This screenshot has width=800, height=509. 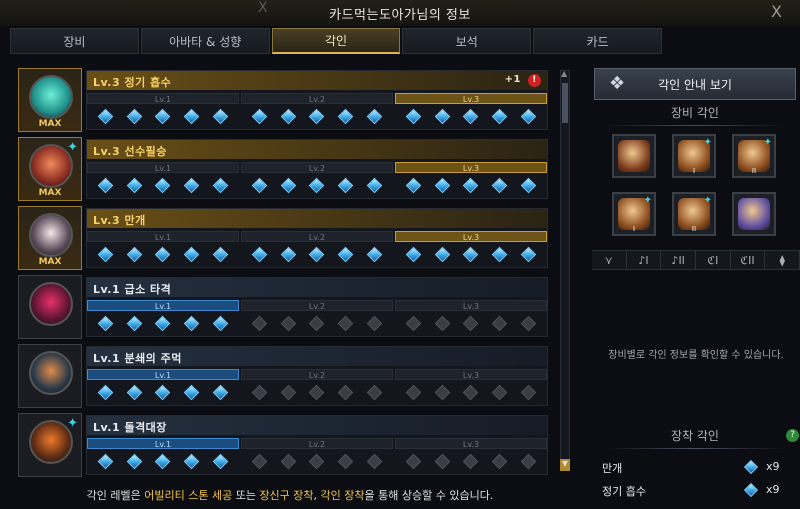 What do you see at coordinates (634, 156) in the screenshot?
I see `equip-slot-necklace` at bounding box center [634, 156].